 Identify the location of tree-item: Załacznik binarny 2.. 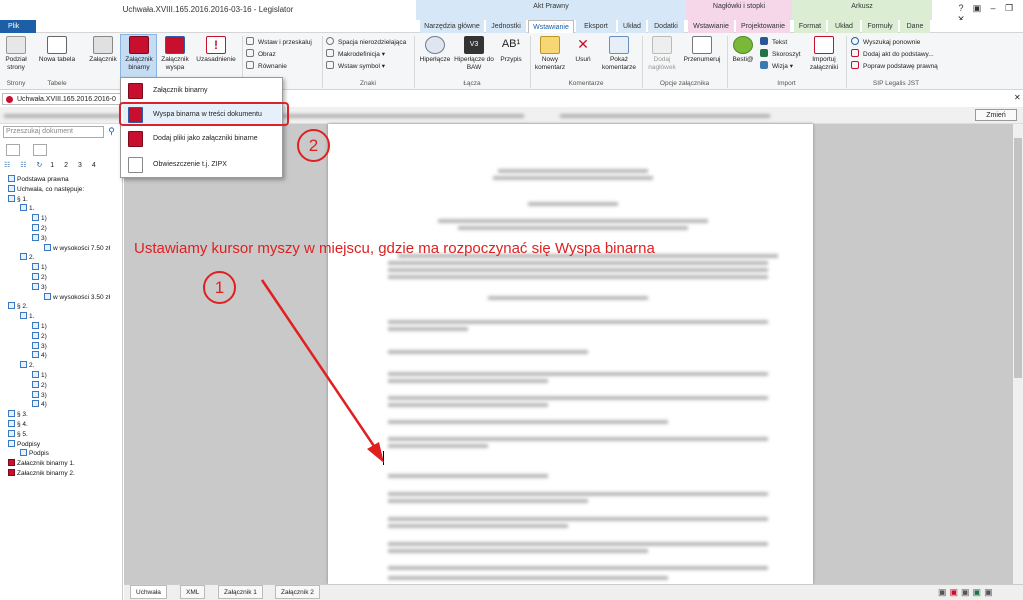
(41, 473).